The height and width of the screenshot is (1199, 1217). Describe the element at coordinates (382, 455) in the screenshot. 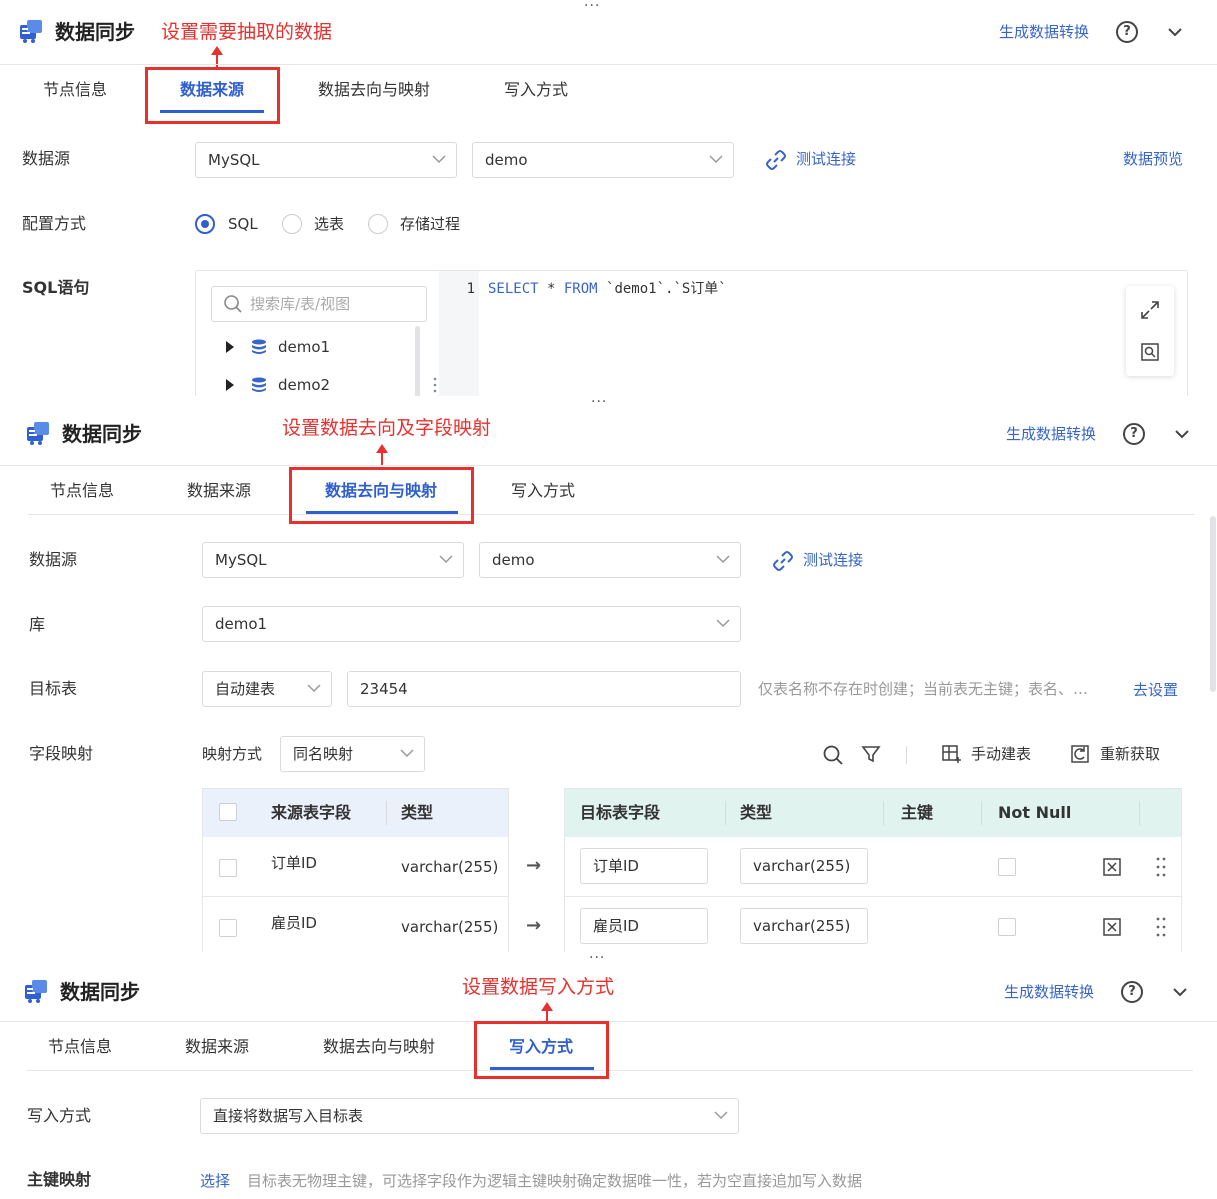

I see `annotation-arrow` at that location.